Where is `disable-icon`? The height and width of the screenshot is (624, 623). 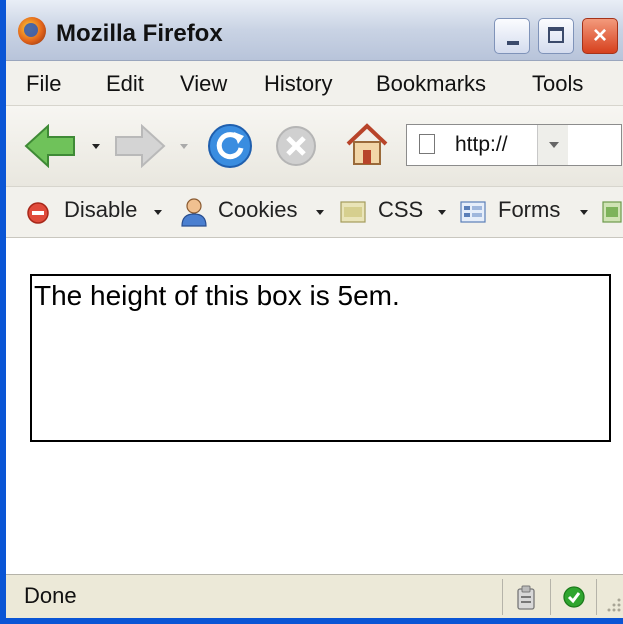 disable-icon is located at coordinates (38, 213).